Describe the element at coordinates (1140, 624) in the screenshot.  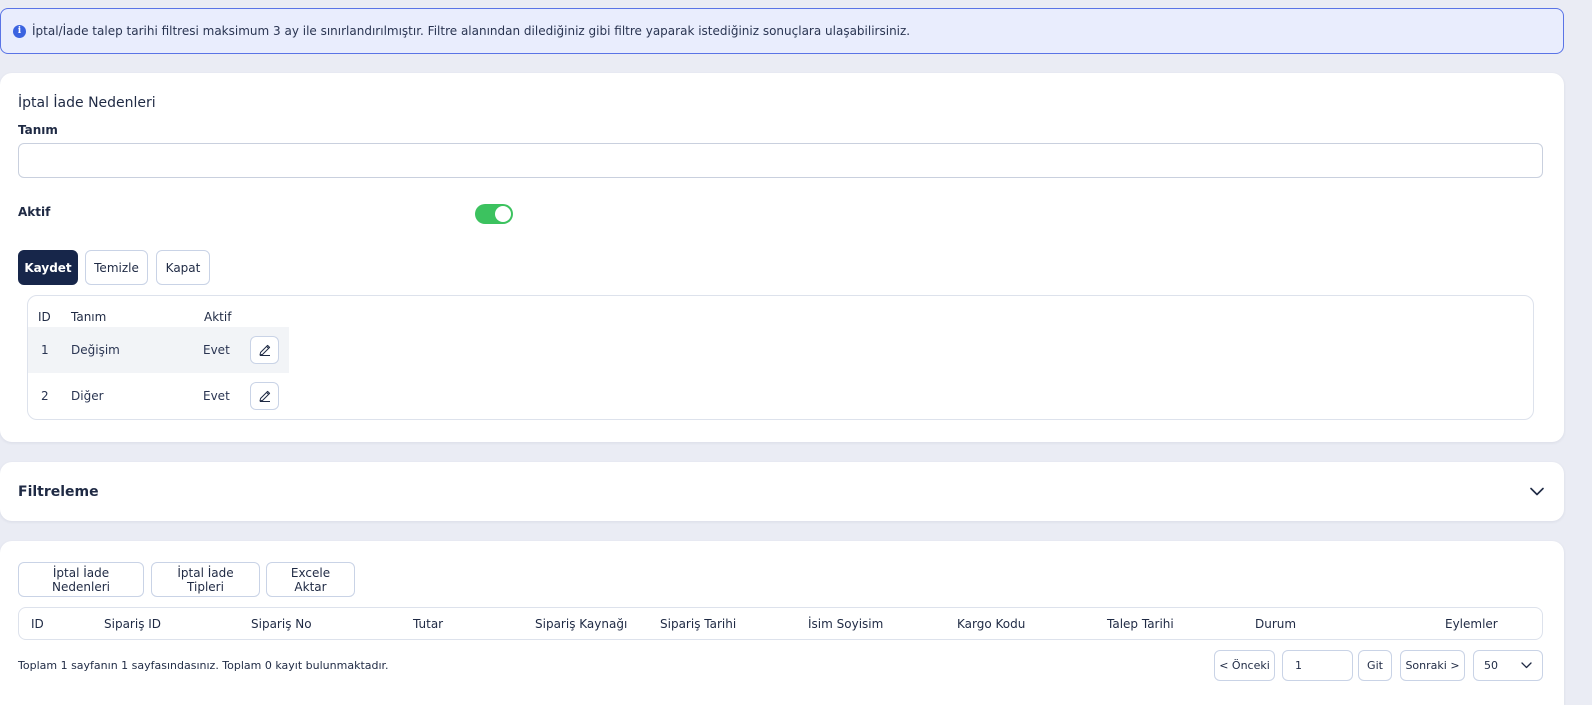
I see `grid-header-request-date: Talep Tarihi` at that location.